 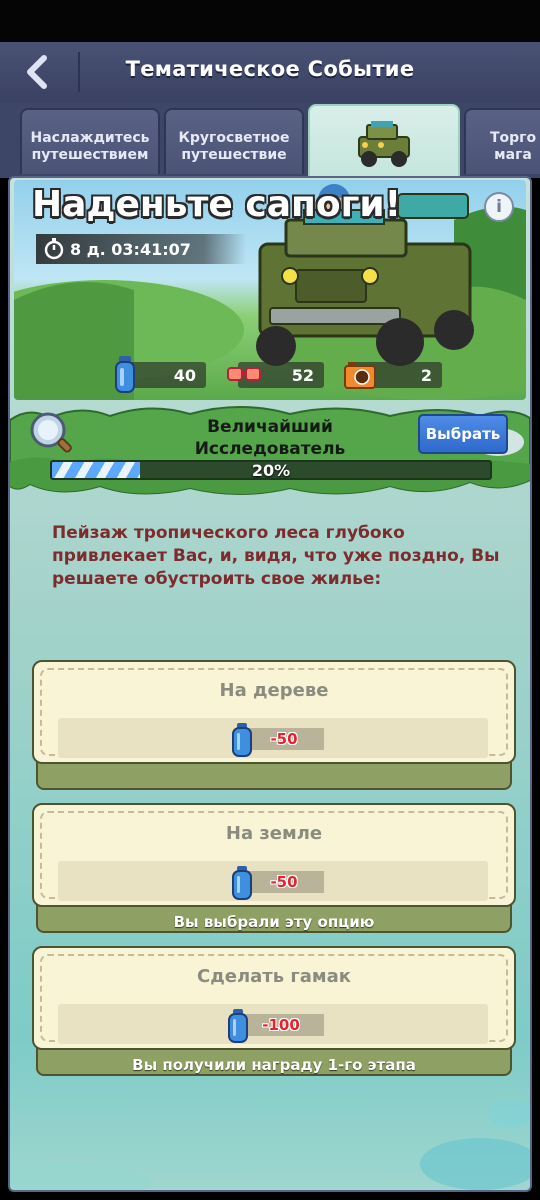 I want to click on water-bubbles-decoration, so click(x=270, y=1145).